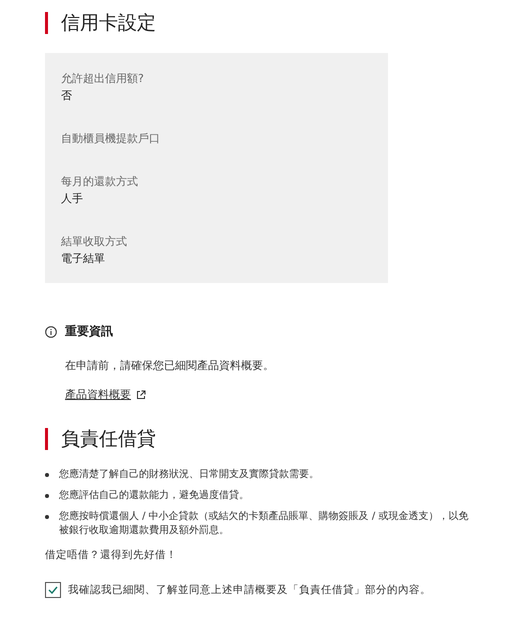 This screenshot has width=522, height=640. I want to click on field-value: 人手, so click(72, 199).